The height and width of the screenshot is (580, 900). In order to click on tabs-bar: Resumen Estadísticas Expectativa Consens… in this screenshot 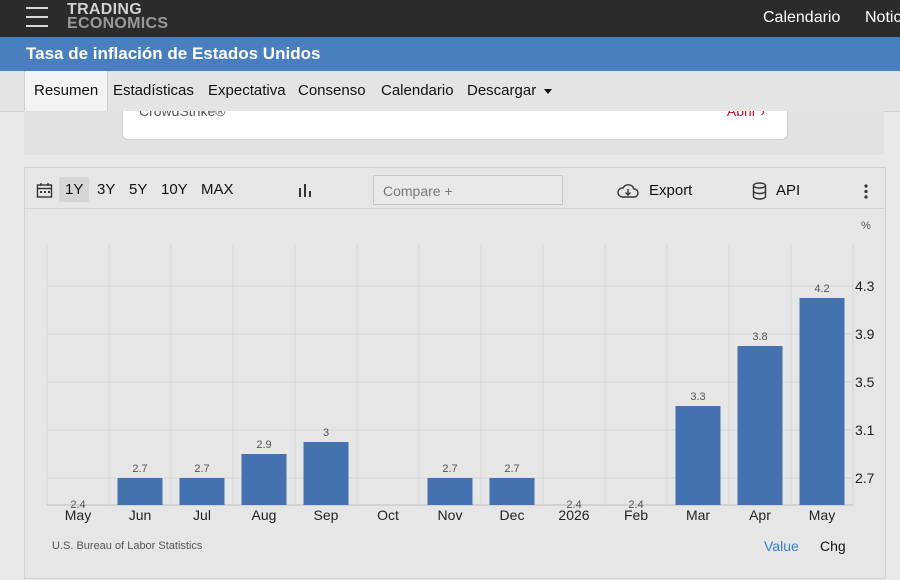, I will do `click(450, 91)`.